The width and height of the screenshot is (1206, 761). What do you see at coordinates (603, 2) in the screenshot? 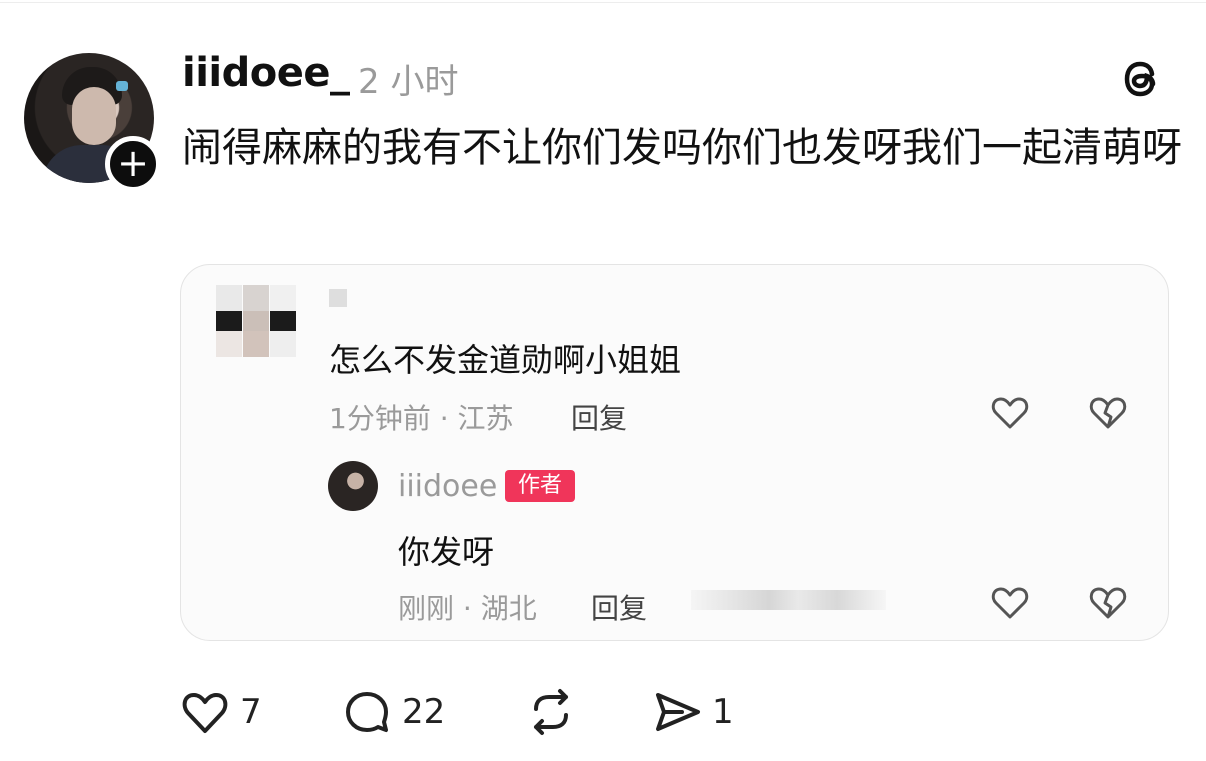
I see `top-divider` at bounding box center [603, 2].